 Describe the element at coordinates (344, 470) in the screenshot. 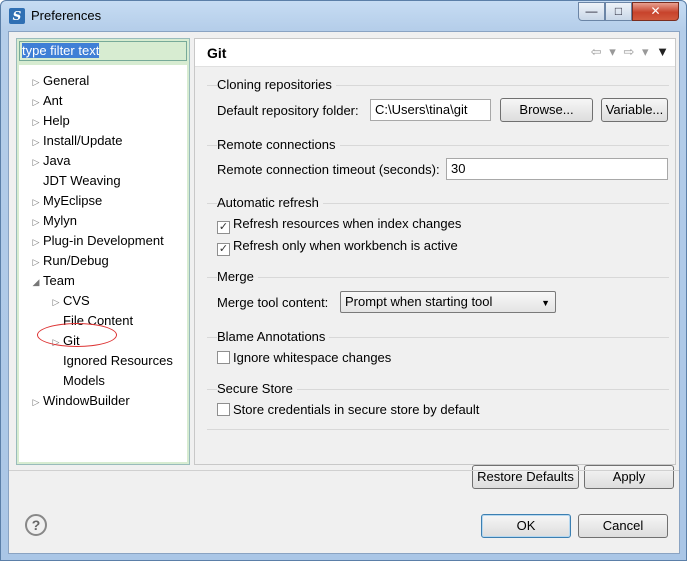

I see `footer-divider` at that location.